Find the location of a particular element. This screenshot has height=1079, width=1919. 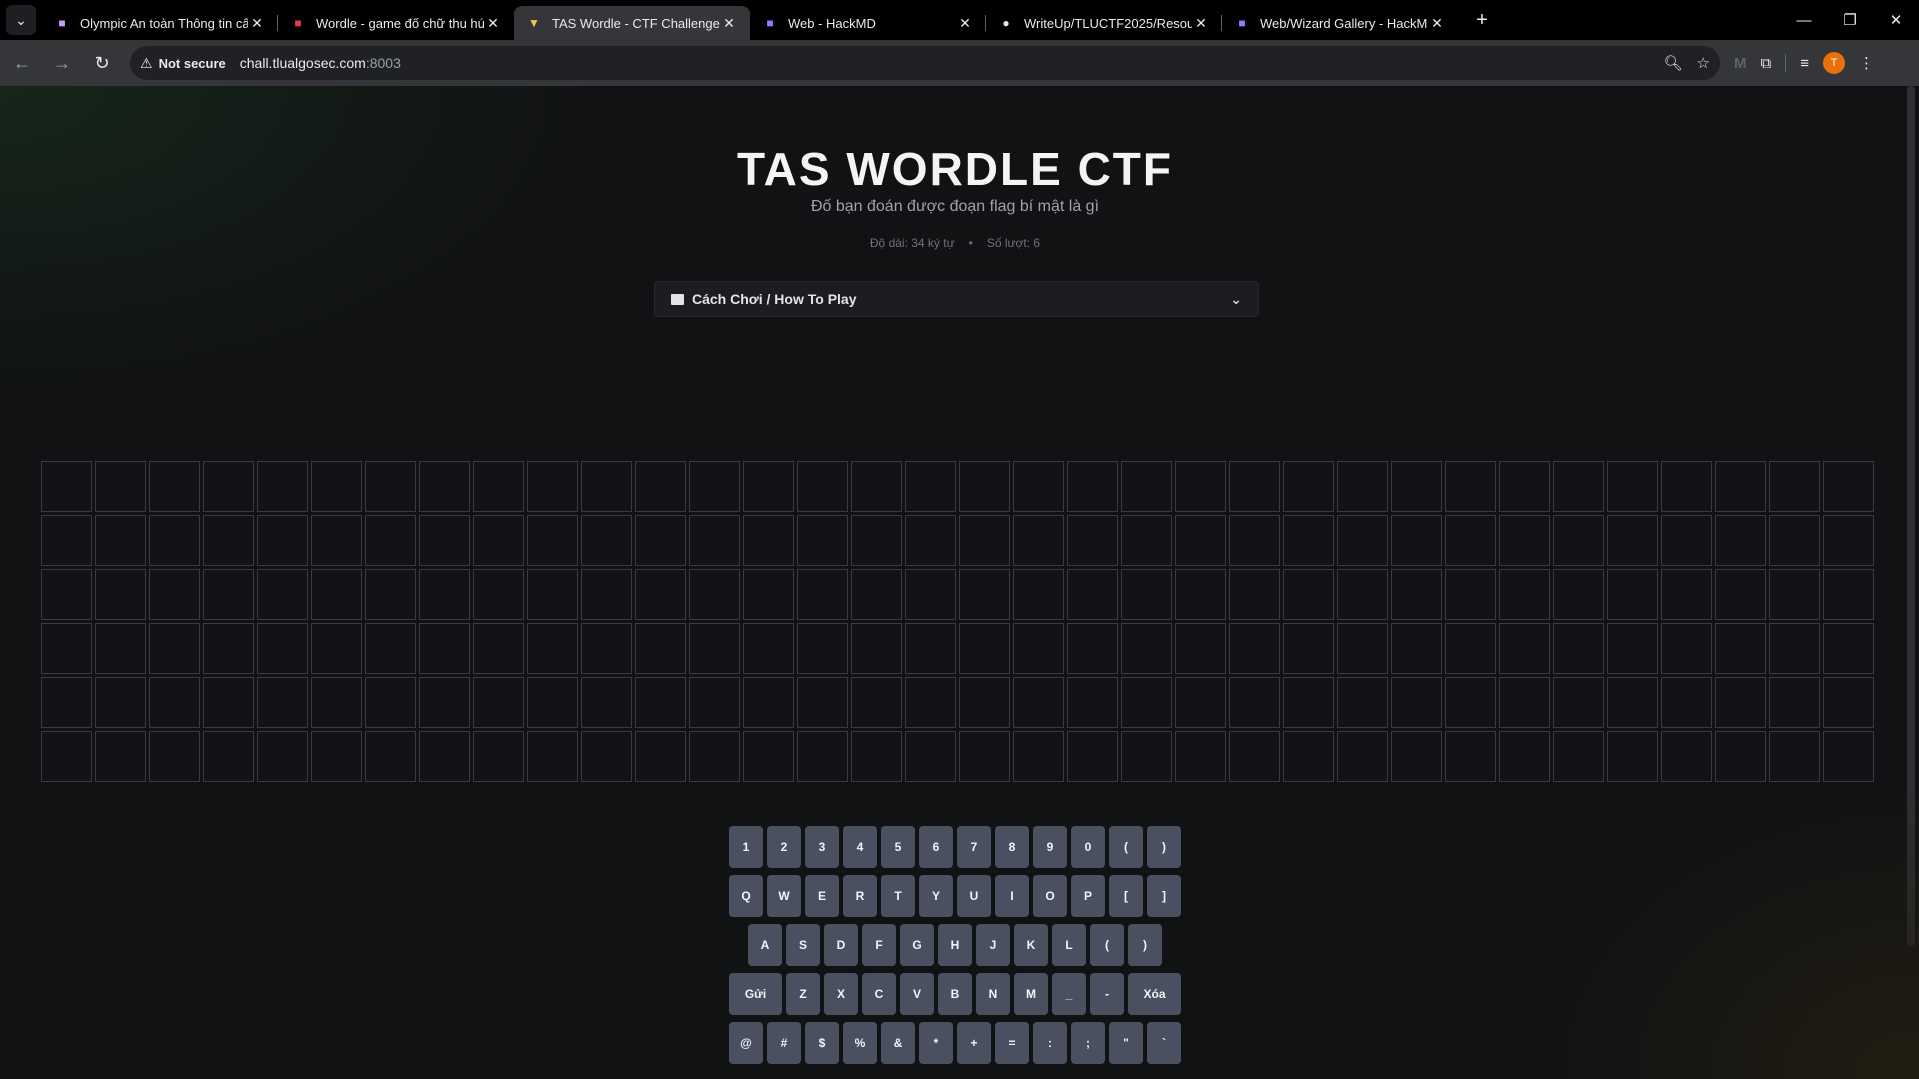

keyboard-key: Y is located at coordinates (936, 896).